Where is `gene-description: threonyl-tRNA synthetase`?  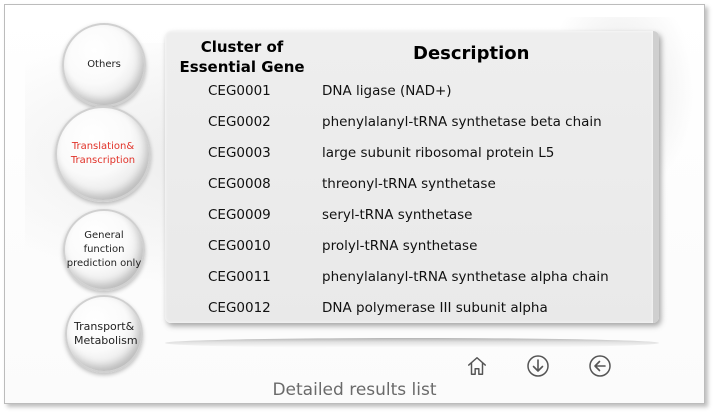
gene-description: threonyl-tRNA synthetase is located at coordinates (409, 184).